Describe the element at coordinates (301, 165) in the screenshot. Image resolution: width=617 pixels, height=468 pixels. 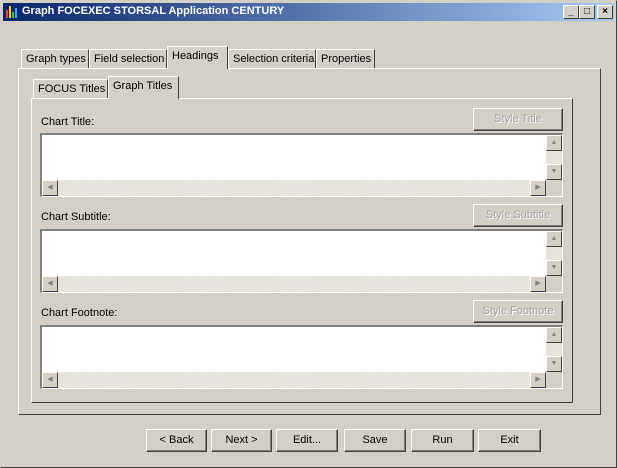
I see `chart-title-input: ▲ ▼ ◀ ▶` at that location.